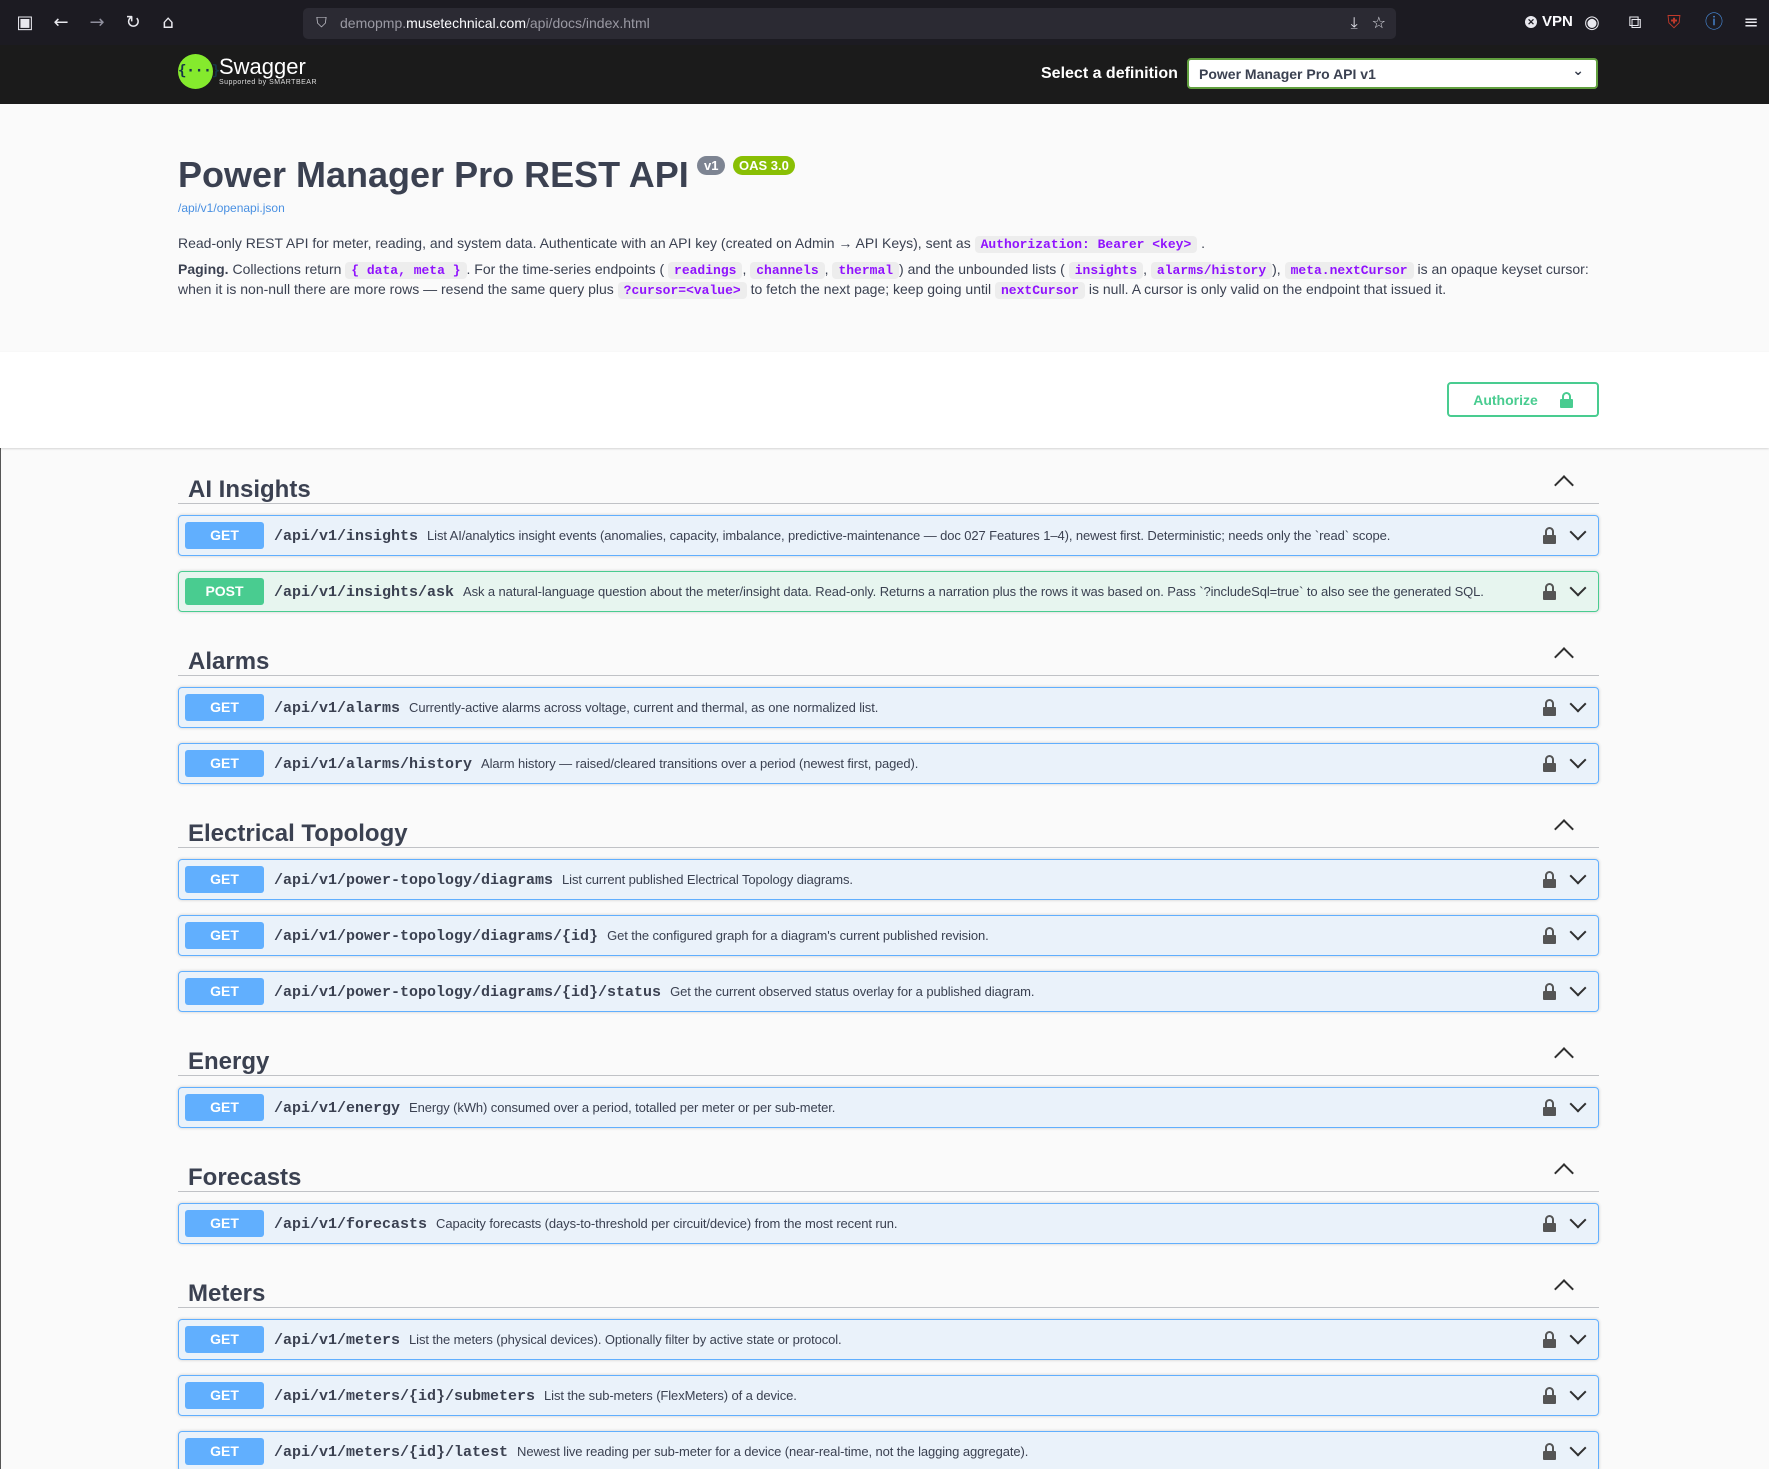  I want to click on sidebar-toggle-icon: ▣, so click(25, 23).